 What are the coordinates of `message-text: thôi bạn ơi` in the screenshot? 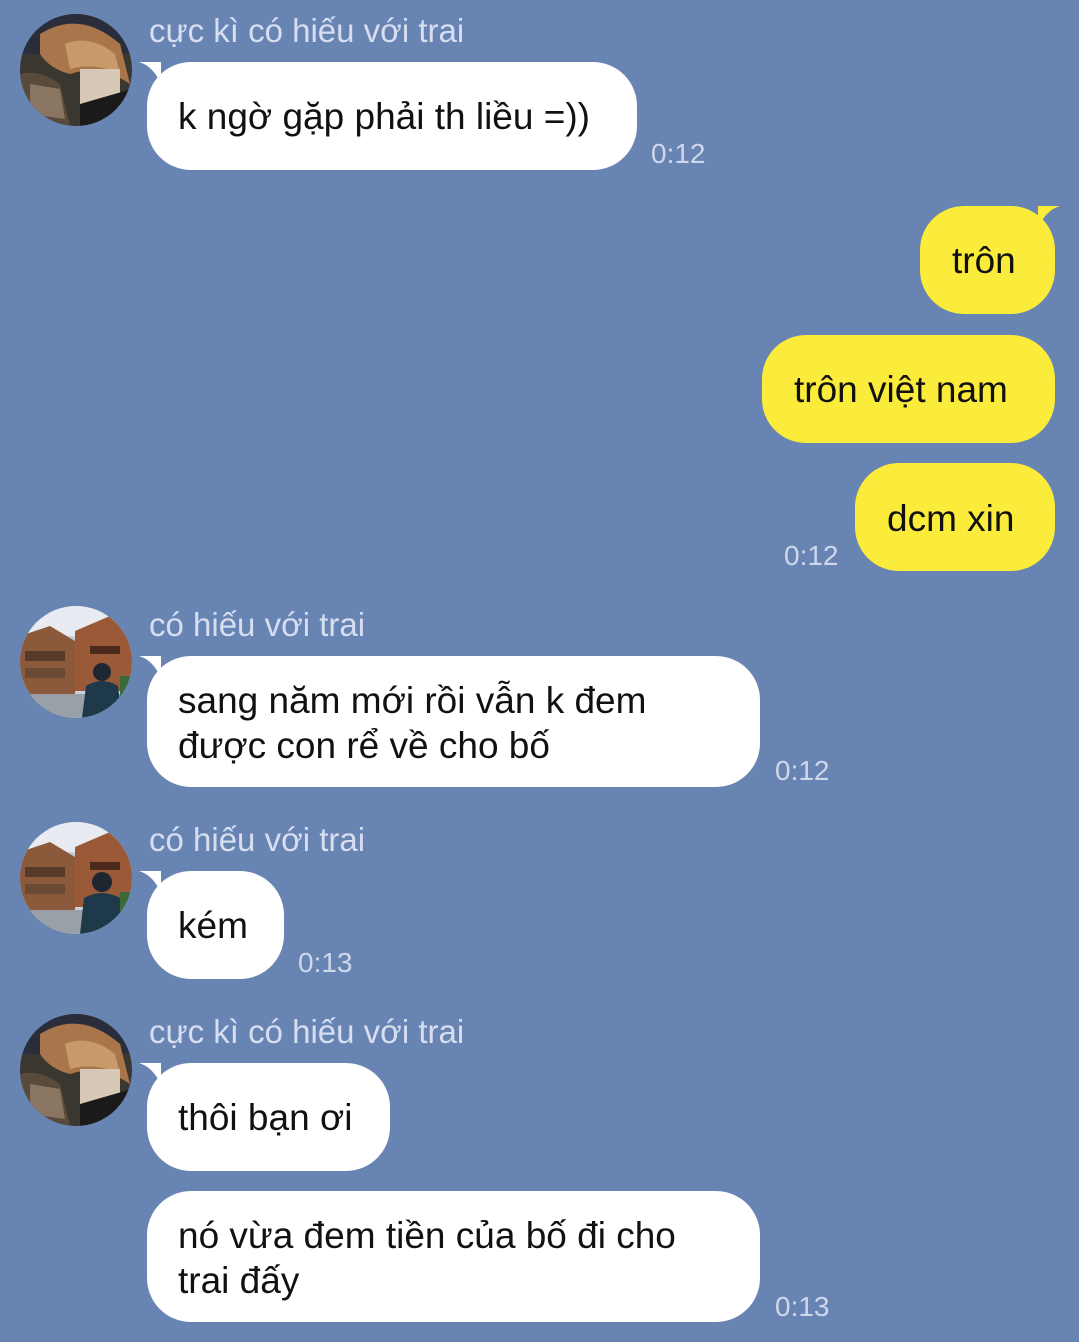 It's located at (265, 1117).